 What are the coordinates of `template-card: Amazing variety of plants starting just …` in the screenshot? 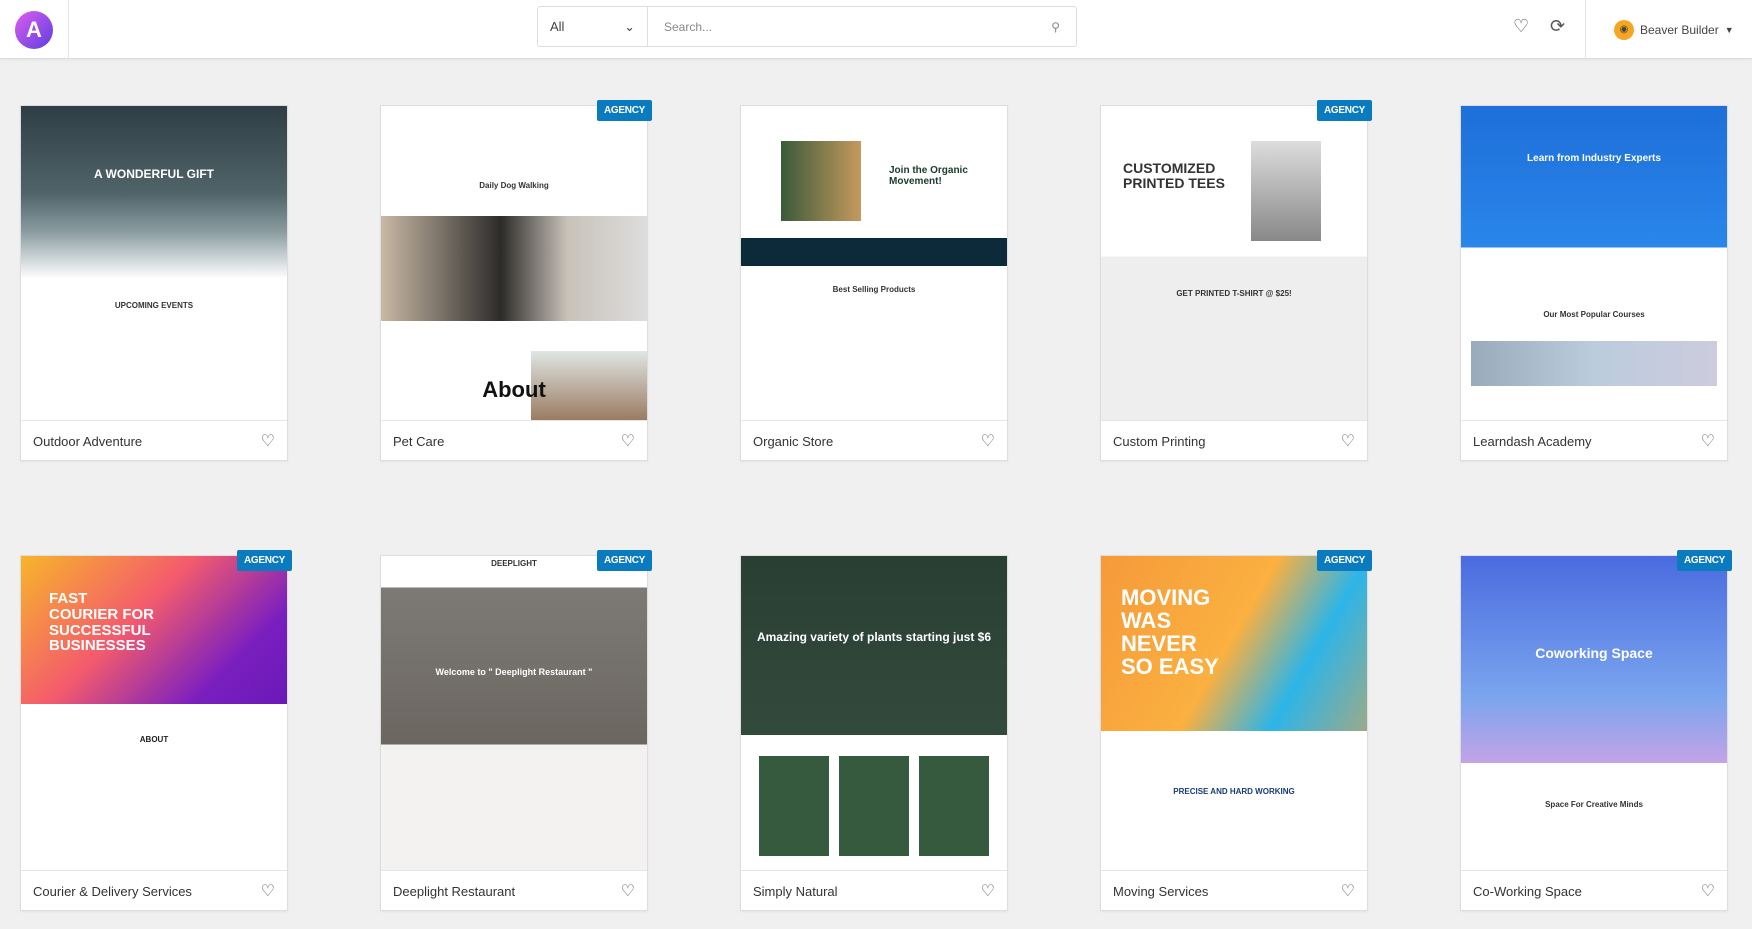 It's located at (874, 733).